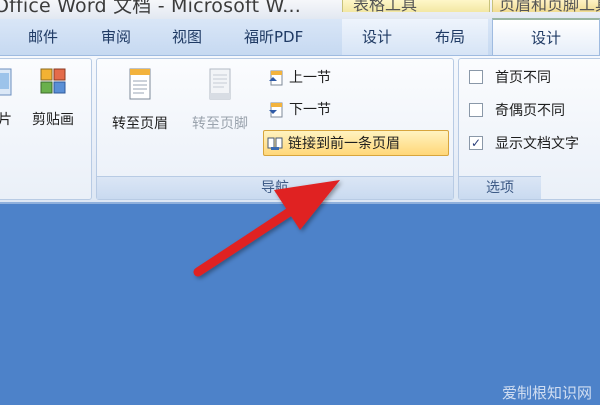 This screenshot has height=405, width=600. I want to click on show-document-text-label: 显示文档文字, so click(537, 144).